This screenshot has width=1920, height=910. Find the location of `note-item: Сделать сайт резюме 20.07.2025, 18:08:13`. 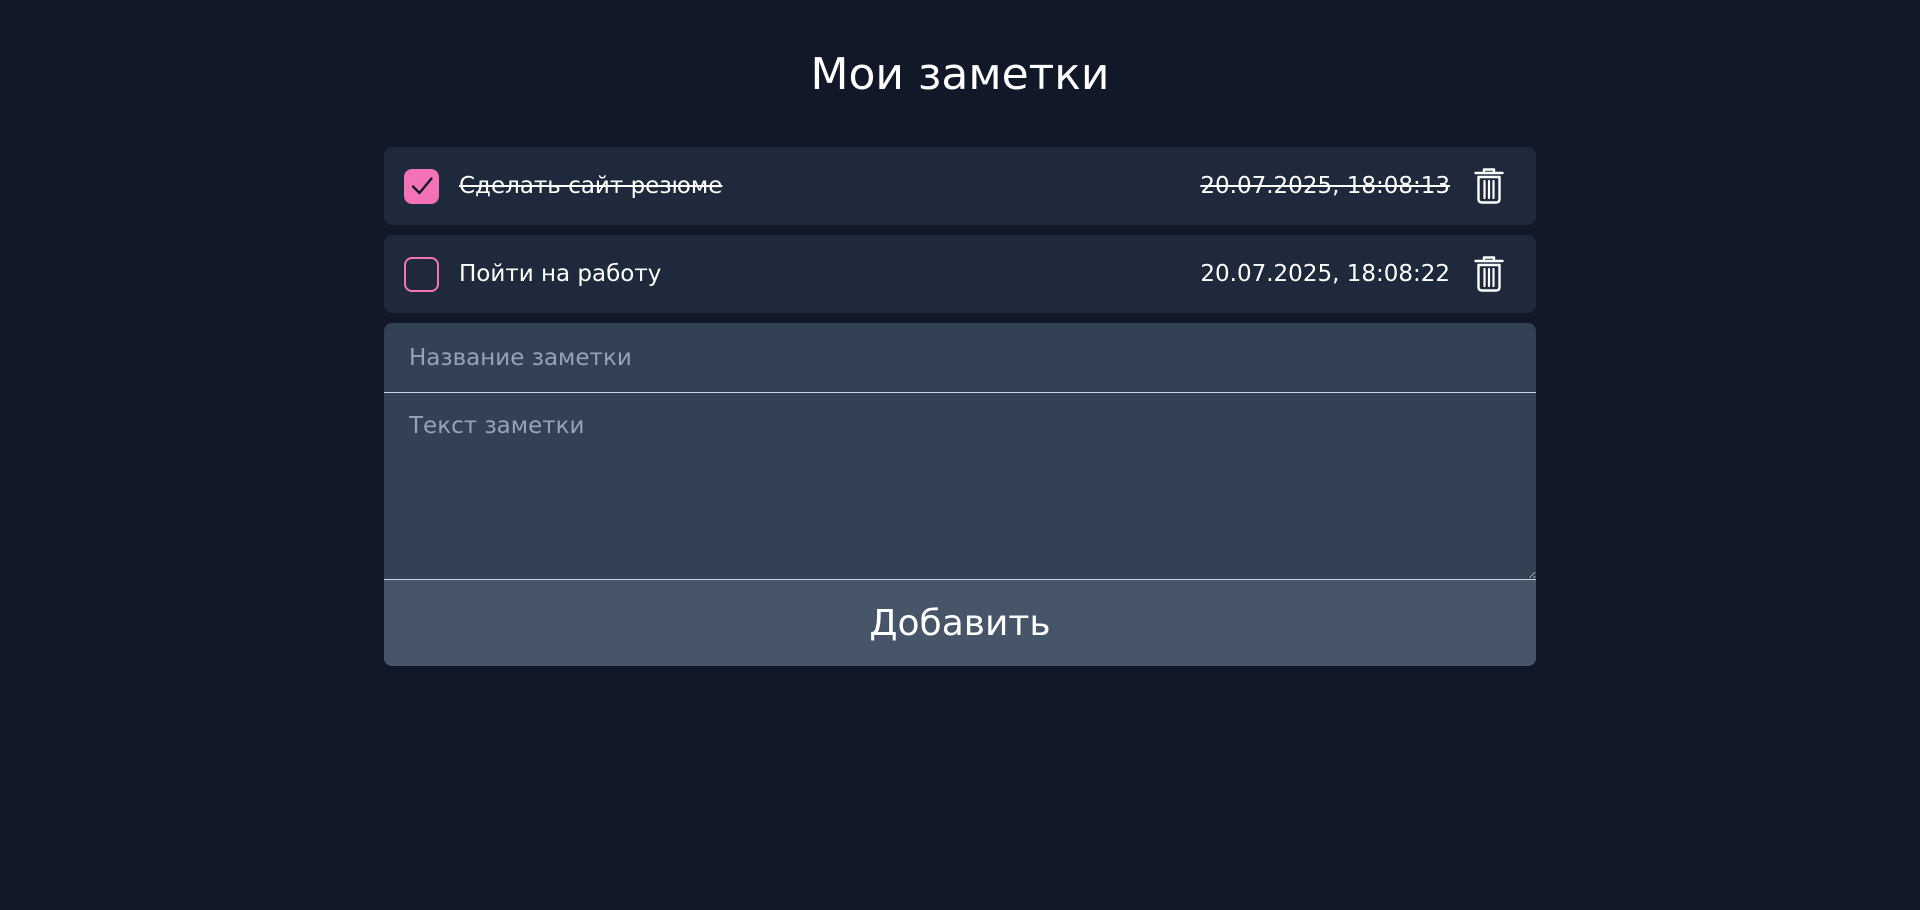

note-item: Сделать сайт резюме 20.07.2025, 18:08:13 is located at coordinates (960, 186).